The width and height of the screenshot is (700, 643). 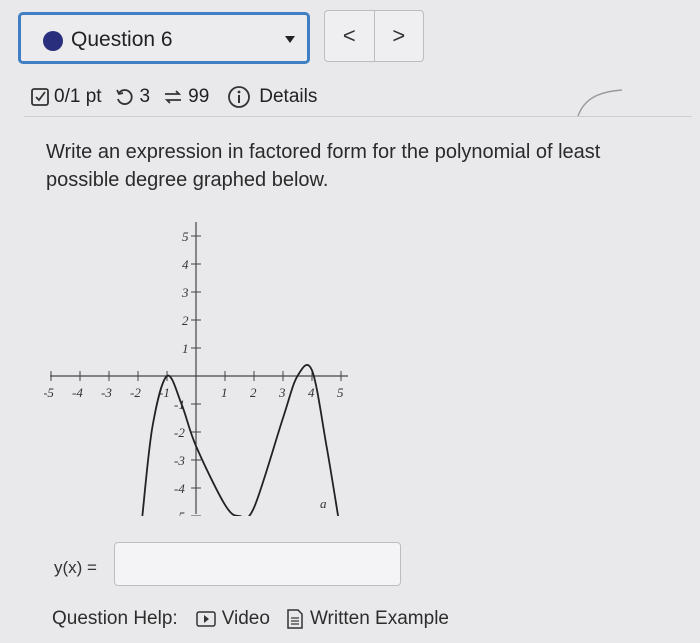 I want to click on question-nav: < >, so click(x=374, y=36).